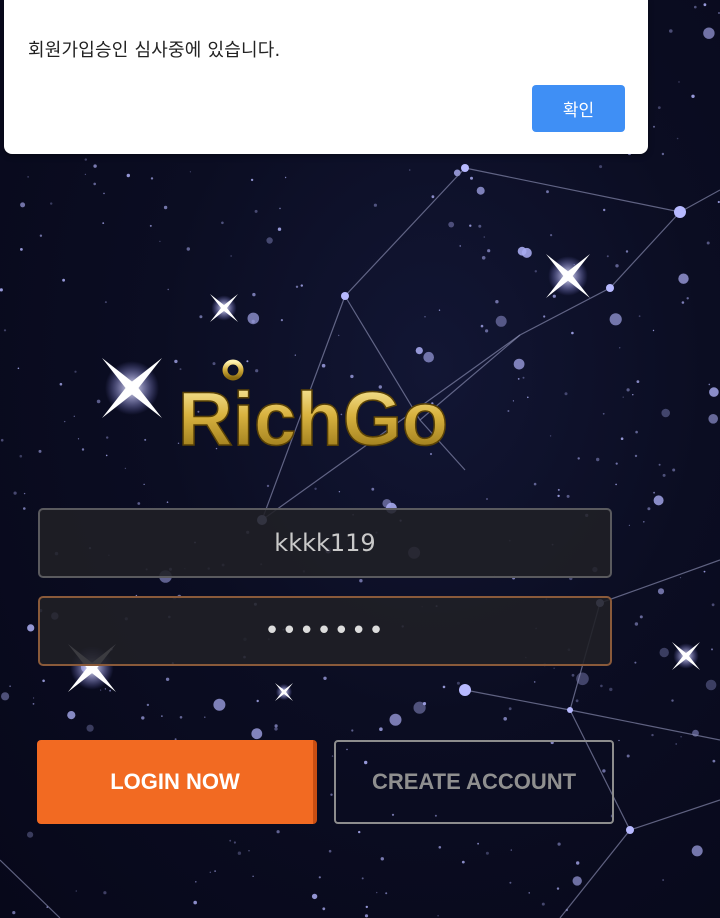 This screenshot has width=720, height=918. I want to click on login-now-button: LOGIN NOW, so click(177, 782).